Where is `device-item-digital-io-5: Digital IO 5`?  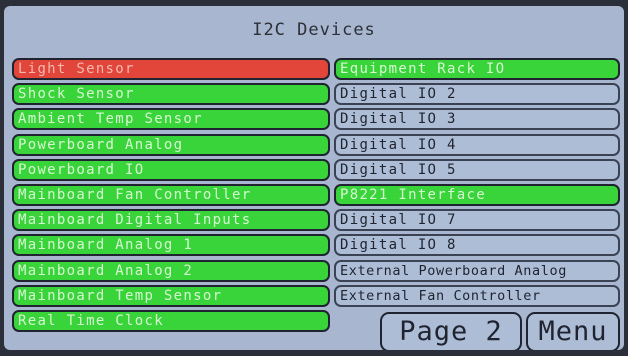 device-item-digital-io-5: Digital IO 5 is located at coordinates (477, 169).